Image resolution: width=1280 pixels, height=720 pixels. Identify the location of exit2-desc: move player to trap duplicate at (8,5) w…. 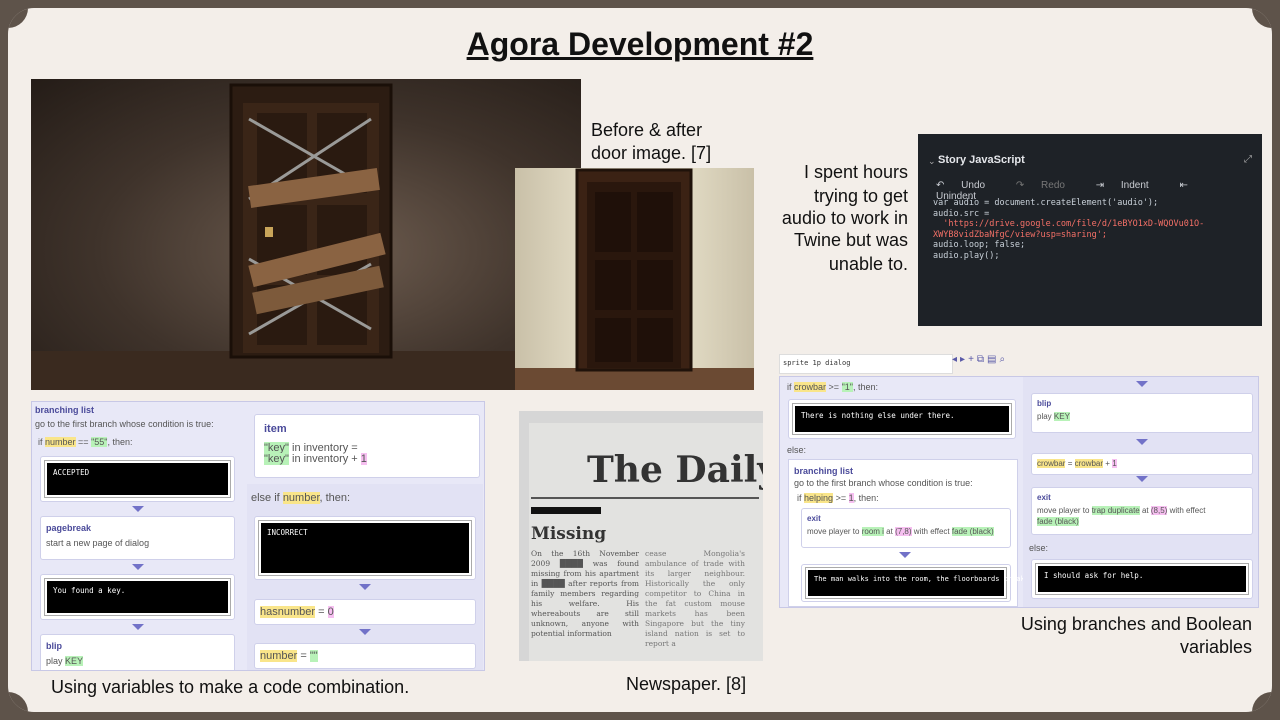
(1121, 510).